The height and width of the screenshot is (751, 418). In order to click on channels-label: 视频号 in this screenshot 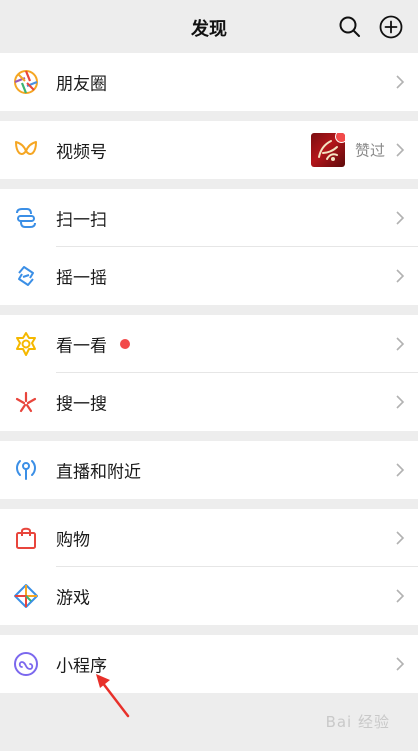, I will do `click(81, 152)`.